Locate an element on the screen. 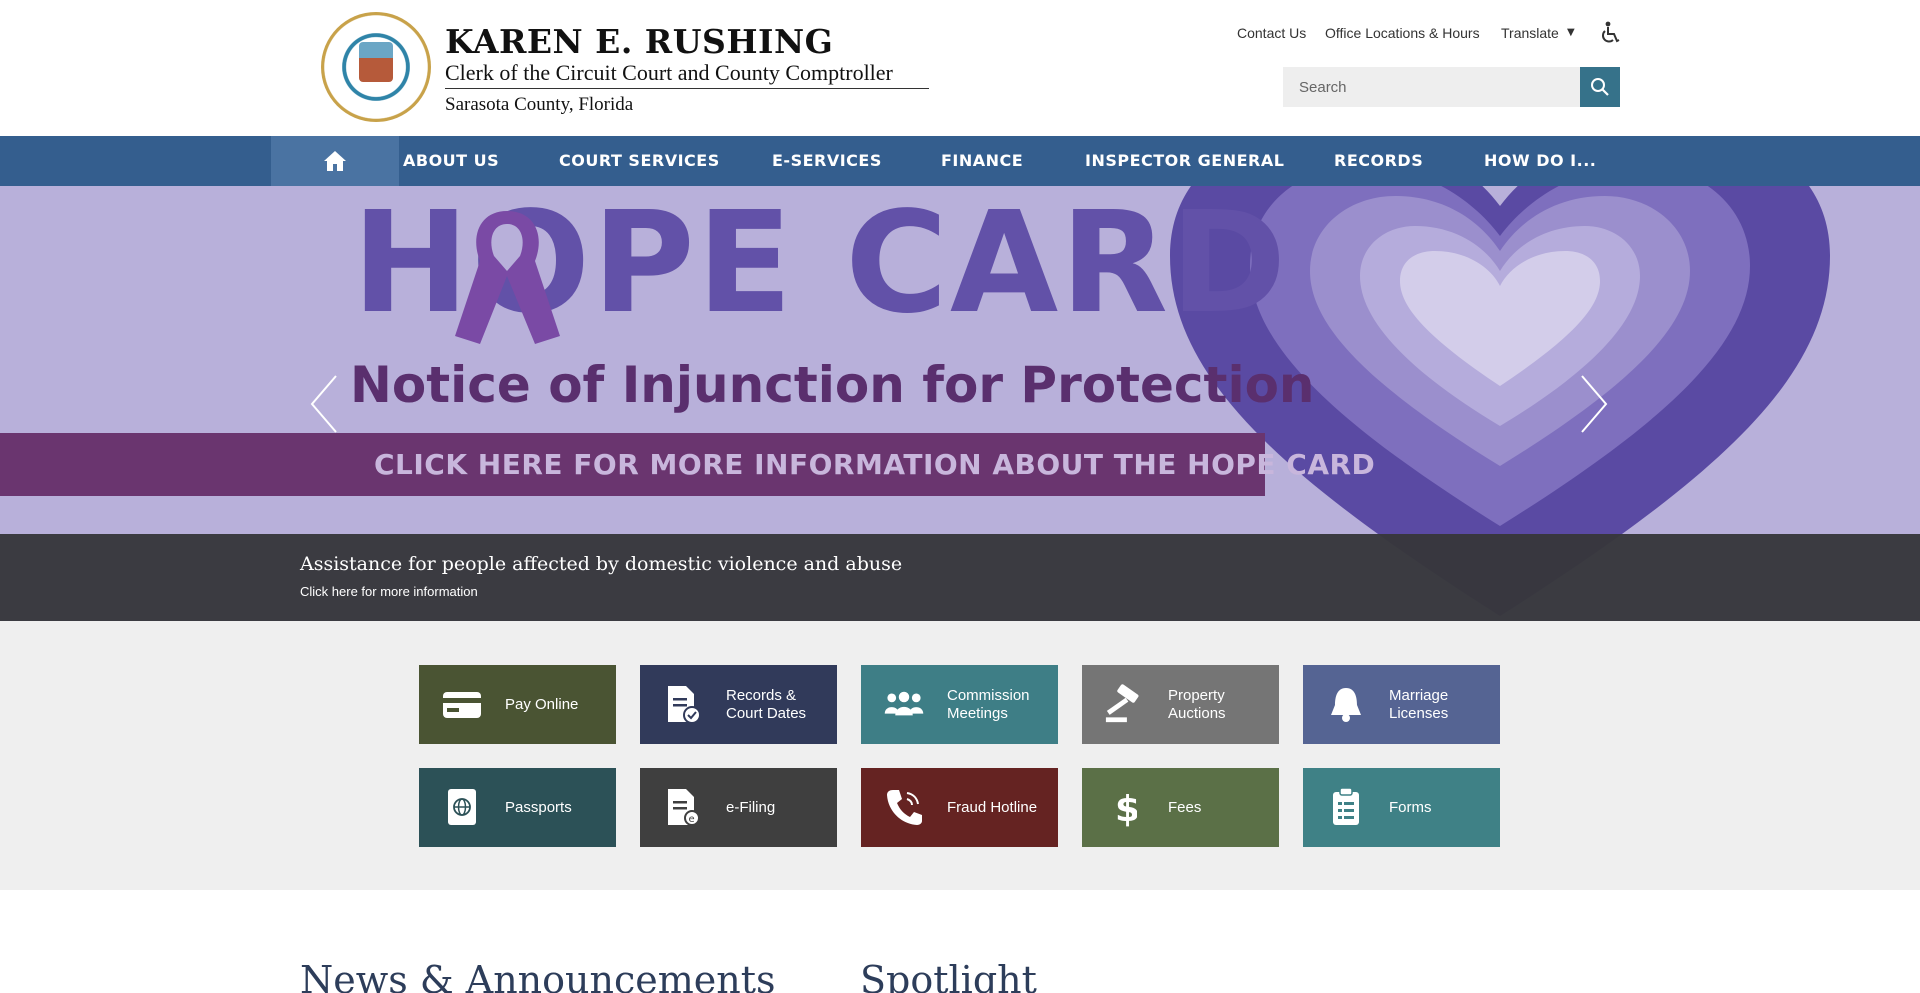  tile-e-filing: e e-Filing is located at coordinates (738, 807).